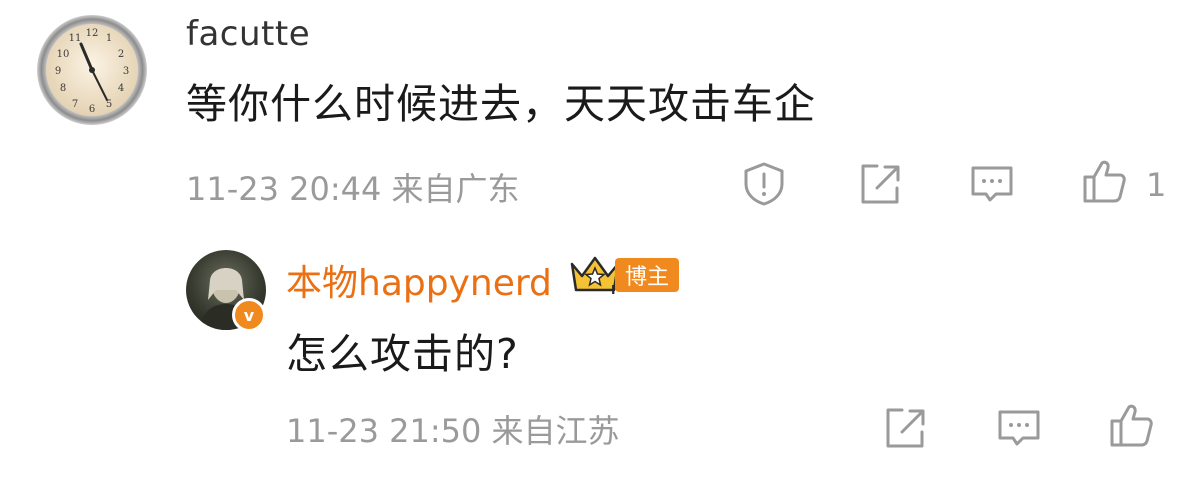 Image resolution: width=1200 pixels, height=481 pixels. I want to click on clock-numeral: 11, so click(75, 38).